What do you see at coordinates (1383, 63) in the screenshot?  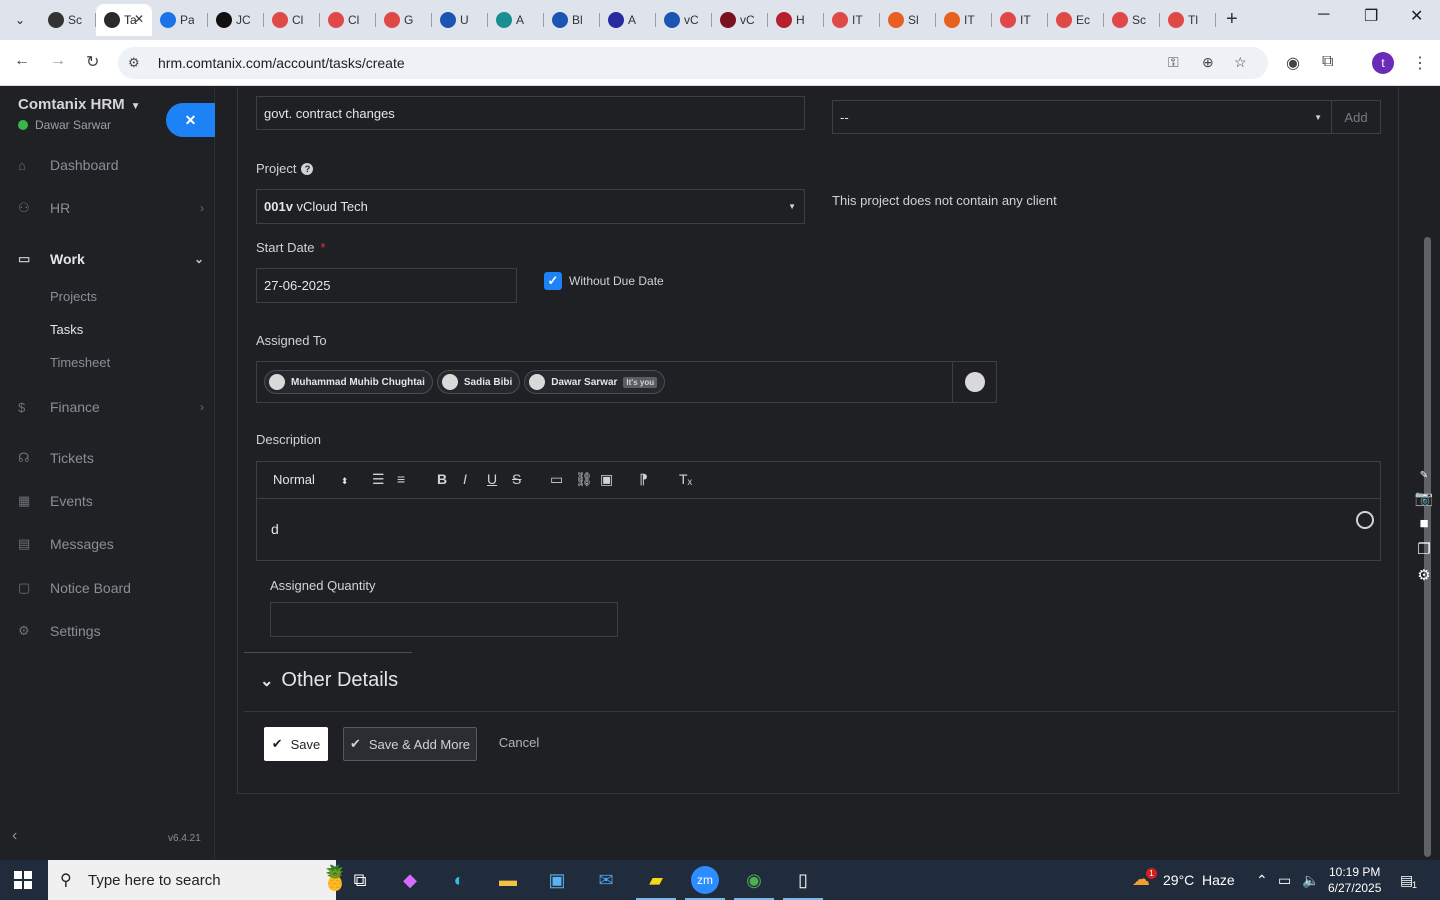 I see `profile-avatar: t` at bounding box center [1383, 63].